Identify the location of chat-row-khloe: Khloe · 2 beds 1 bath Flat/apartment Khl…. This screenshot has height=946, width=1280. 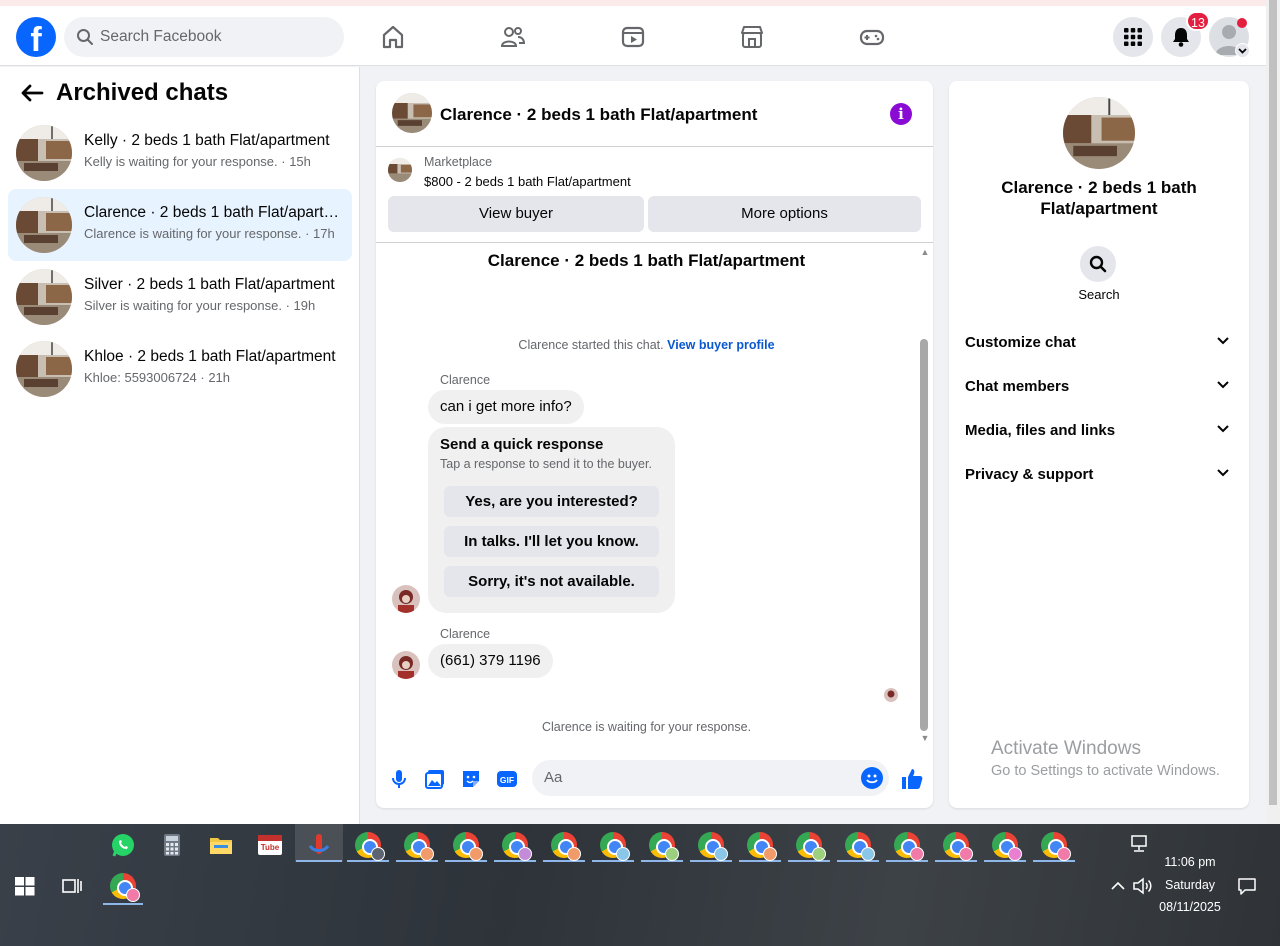
(180, 369).